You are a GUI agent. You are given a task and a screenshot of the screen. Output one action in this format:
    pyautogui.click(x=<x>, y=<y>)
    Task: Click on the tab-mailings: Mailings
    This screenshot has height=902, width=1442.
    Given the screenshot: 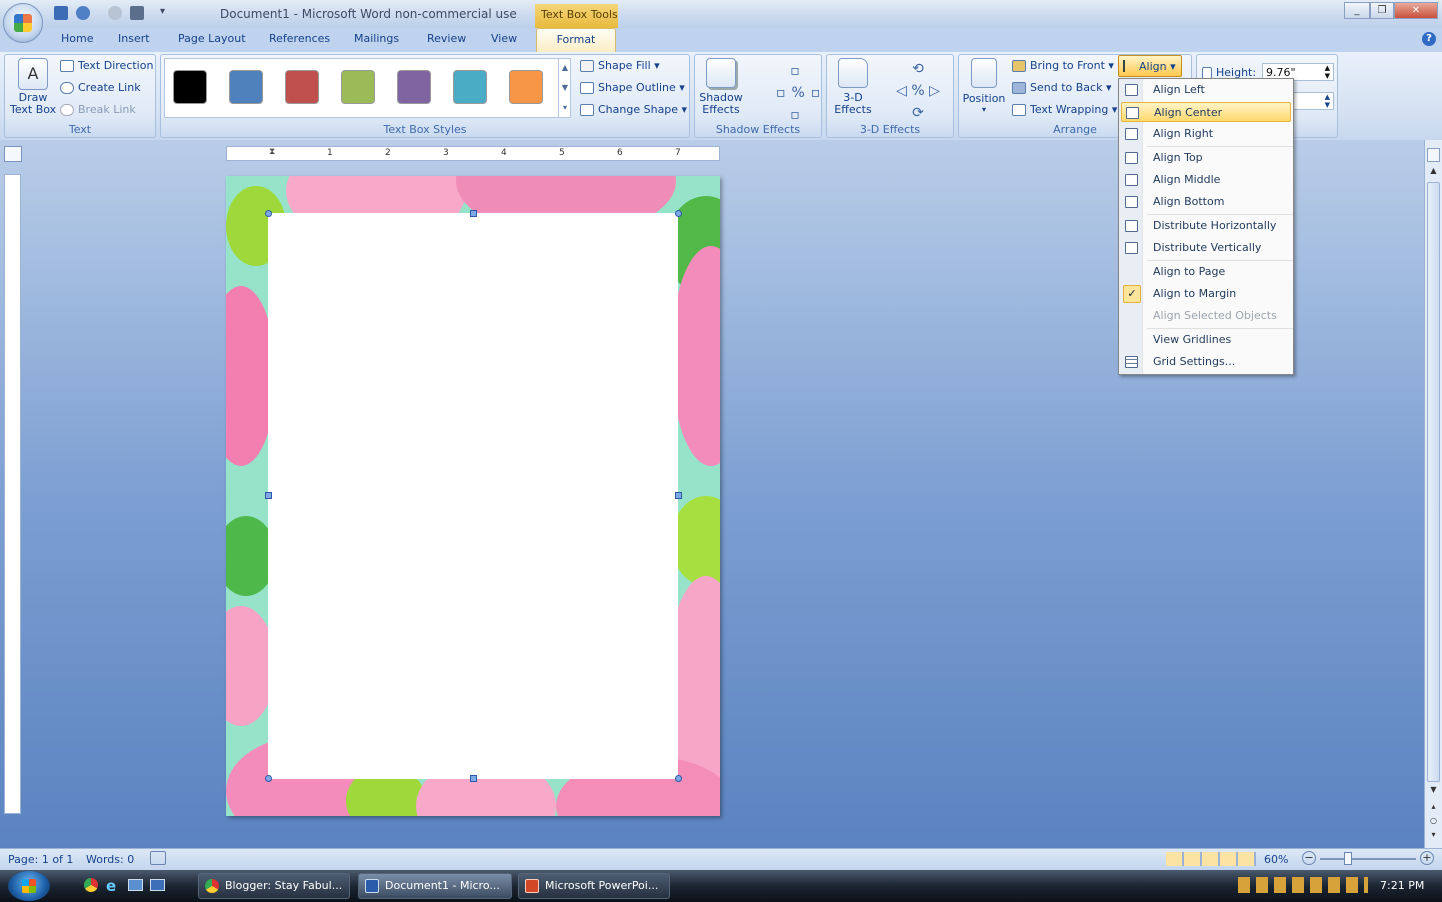 What is the action you would take?
    pyautogui.click(x=376, y=38)
    